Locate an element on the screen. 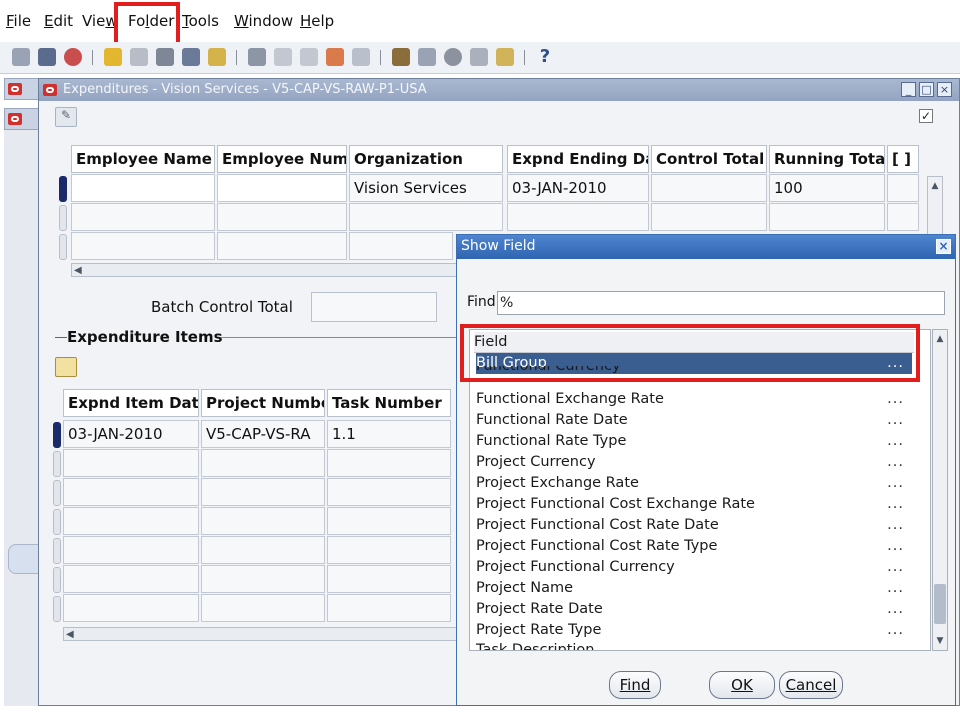  zoom-icon is located at coordinates (73, 57).